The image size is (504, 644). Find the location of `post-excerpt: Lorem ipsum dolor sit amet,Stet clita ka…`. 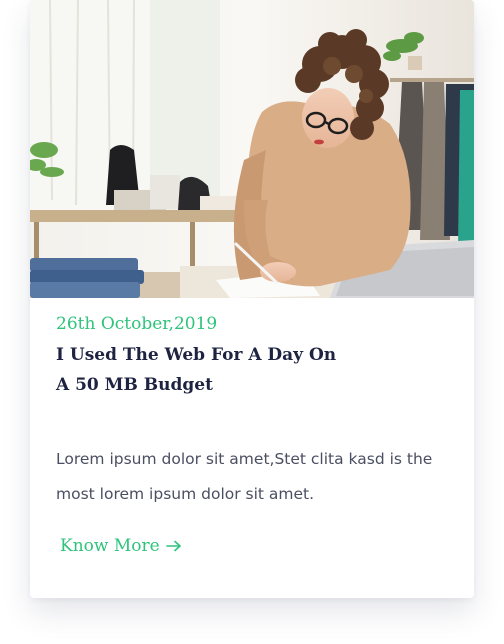

post-excerpt: Lorem ipsum dolor sit amet,Stet clita ka… is located at coordinates (244, 476).